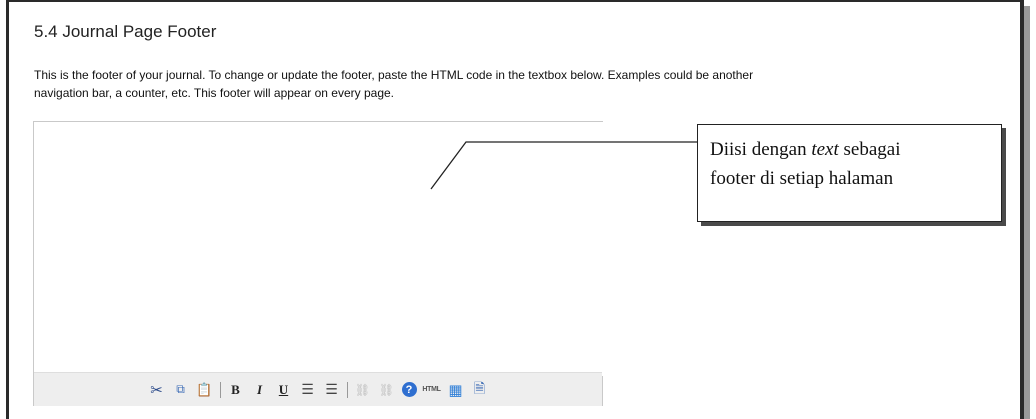  I want to click on section-title: 5.4 Journal Page Footer, so click(125, 31).